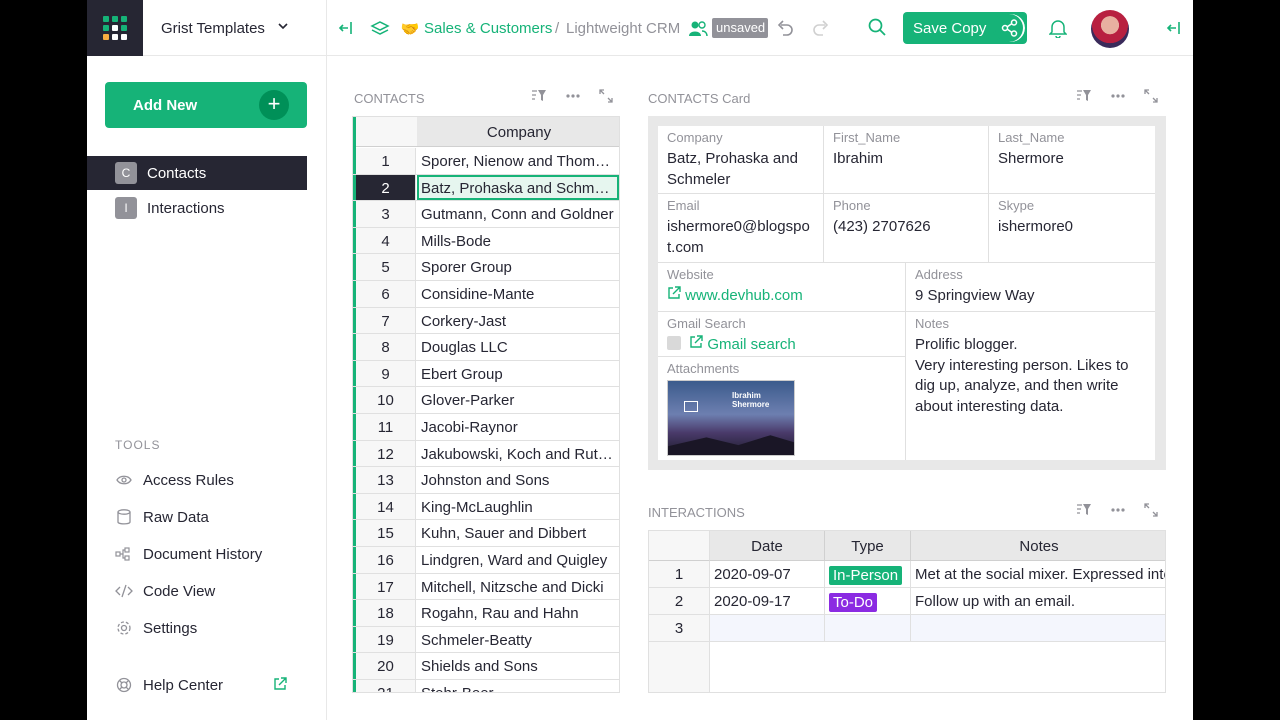 This screenshot has width=1280, height=720. What do you see at coordinates (868, 546) in the screenshot?
I see `column-header-type: Type` at bounding box center [868, 546].